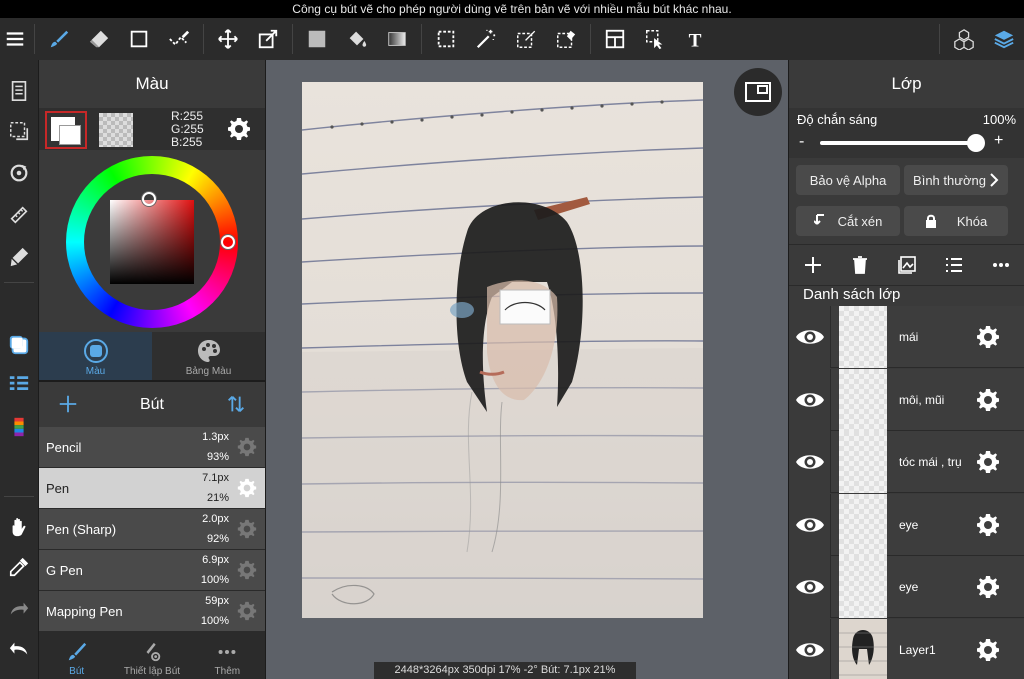 This screenshot has height=679, width=1024. I want to click on alpha-protect-button: Bảo vệ Alpha, so click(848, 180).